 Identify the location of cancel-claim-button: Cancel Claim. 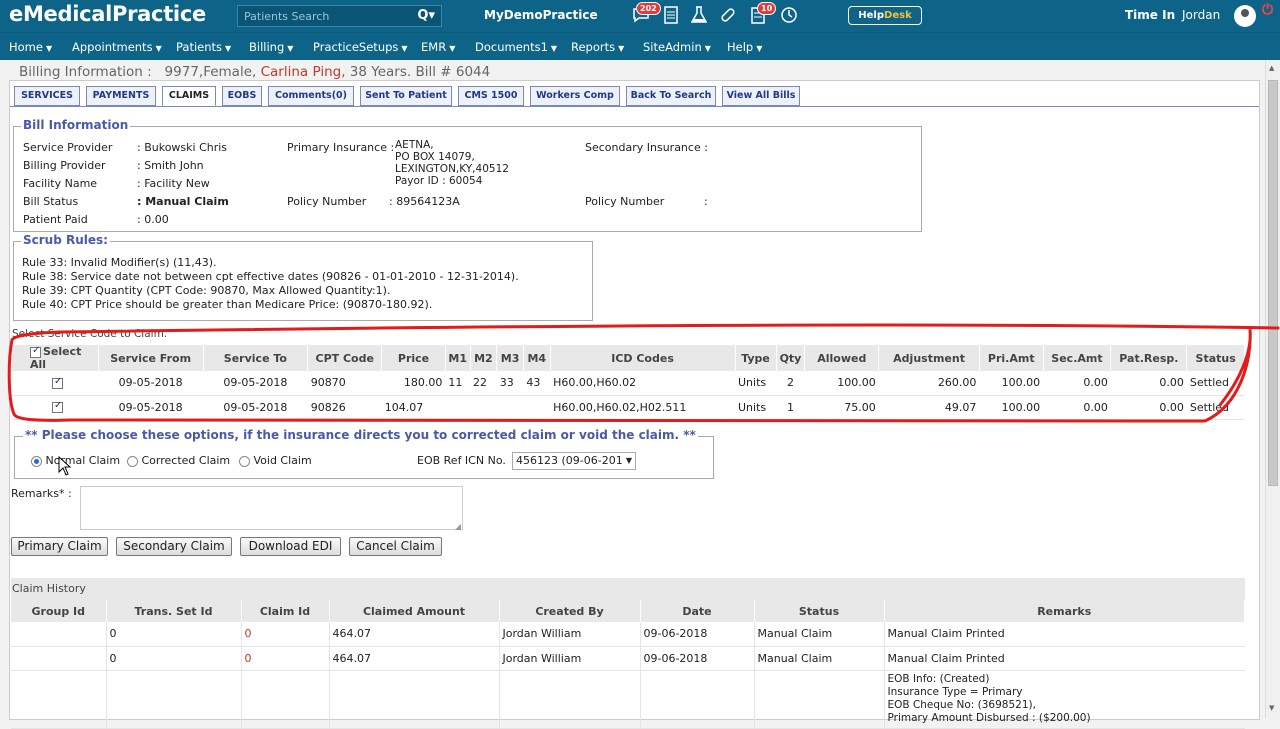
(395, 546).